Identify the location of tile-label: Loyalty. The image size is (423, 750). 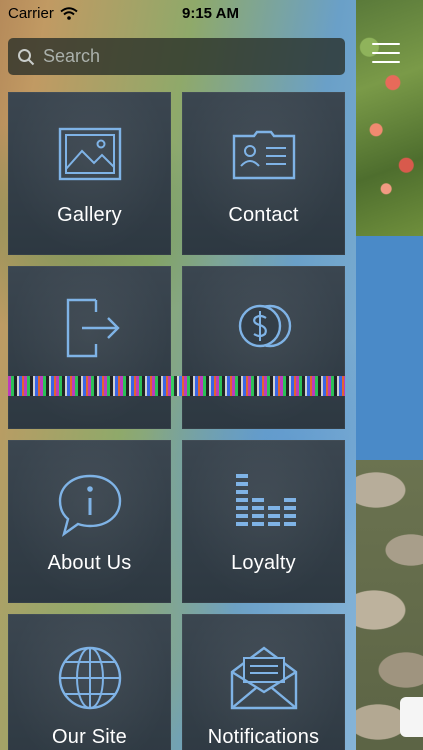
(263, 563).